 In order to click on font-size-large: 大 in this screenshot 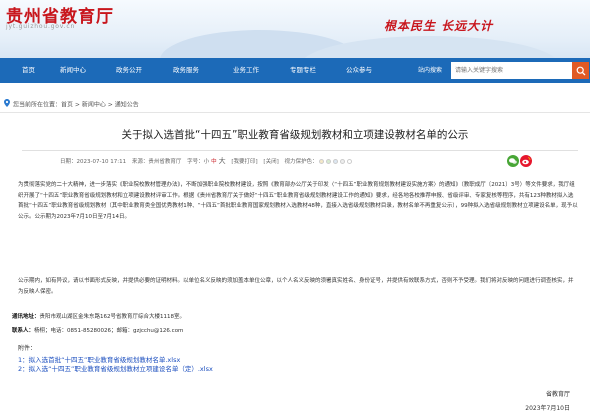, I will do `click(222, 161)`.